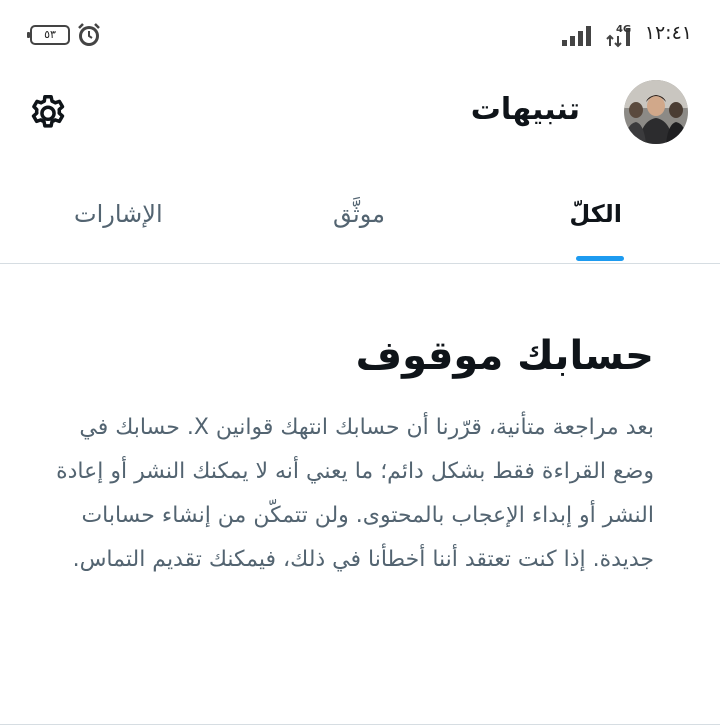 The height and width of the screenshot is (727, 720). What do you see at coordinates (576, 36) in the screenshot?
I see `signal-bars-icon` at bounding box center [576, 36].